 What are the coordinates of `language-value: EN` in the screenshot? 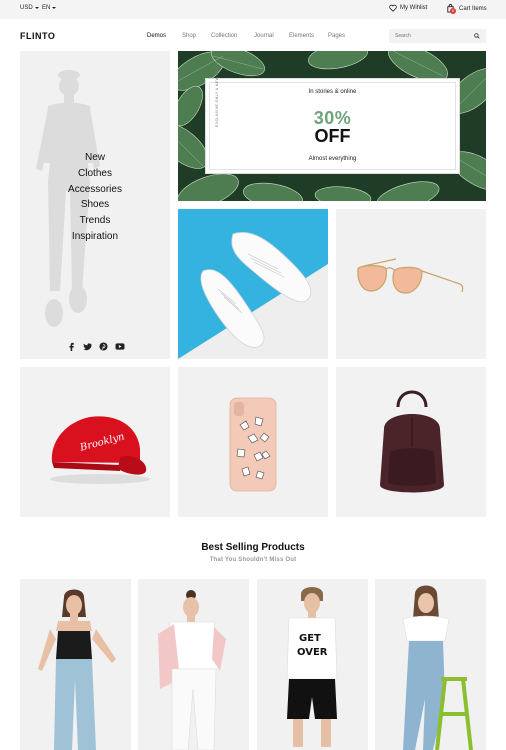 It's located at (46, 8).